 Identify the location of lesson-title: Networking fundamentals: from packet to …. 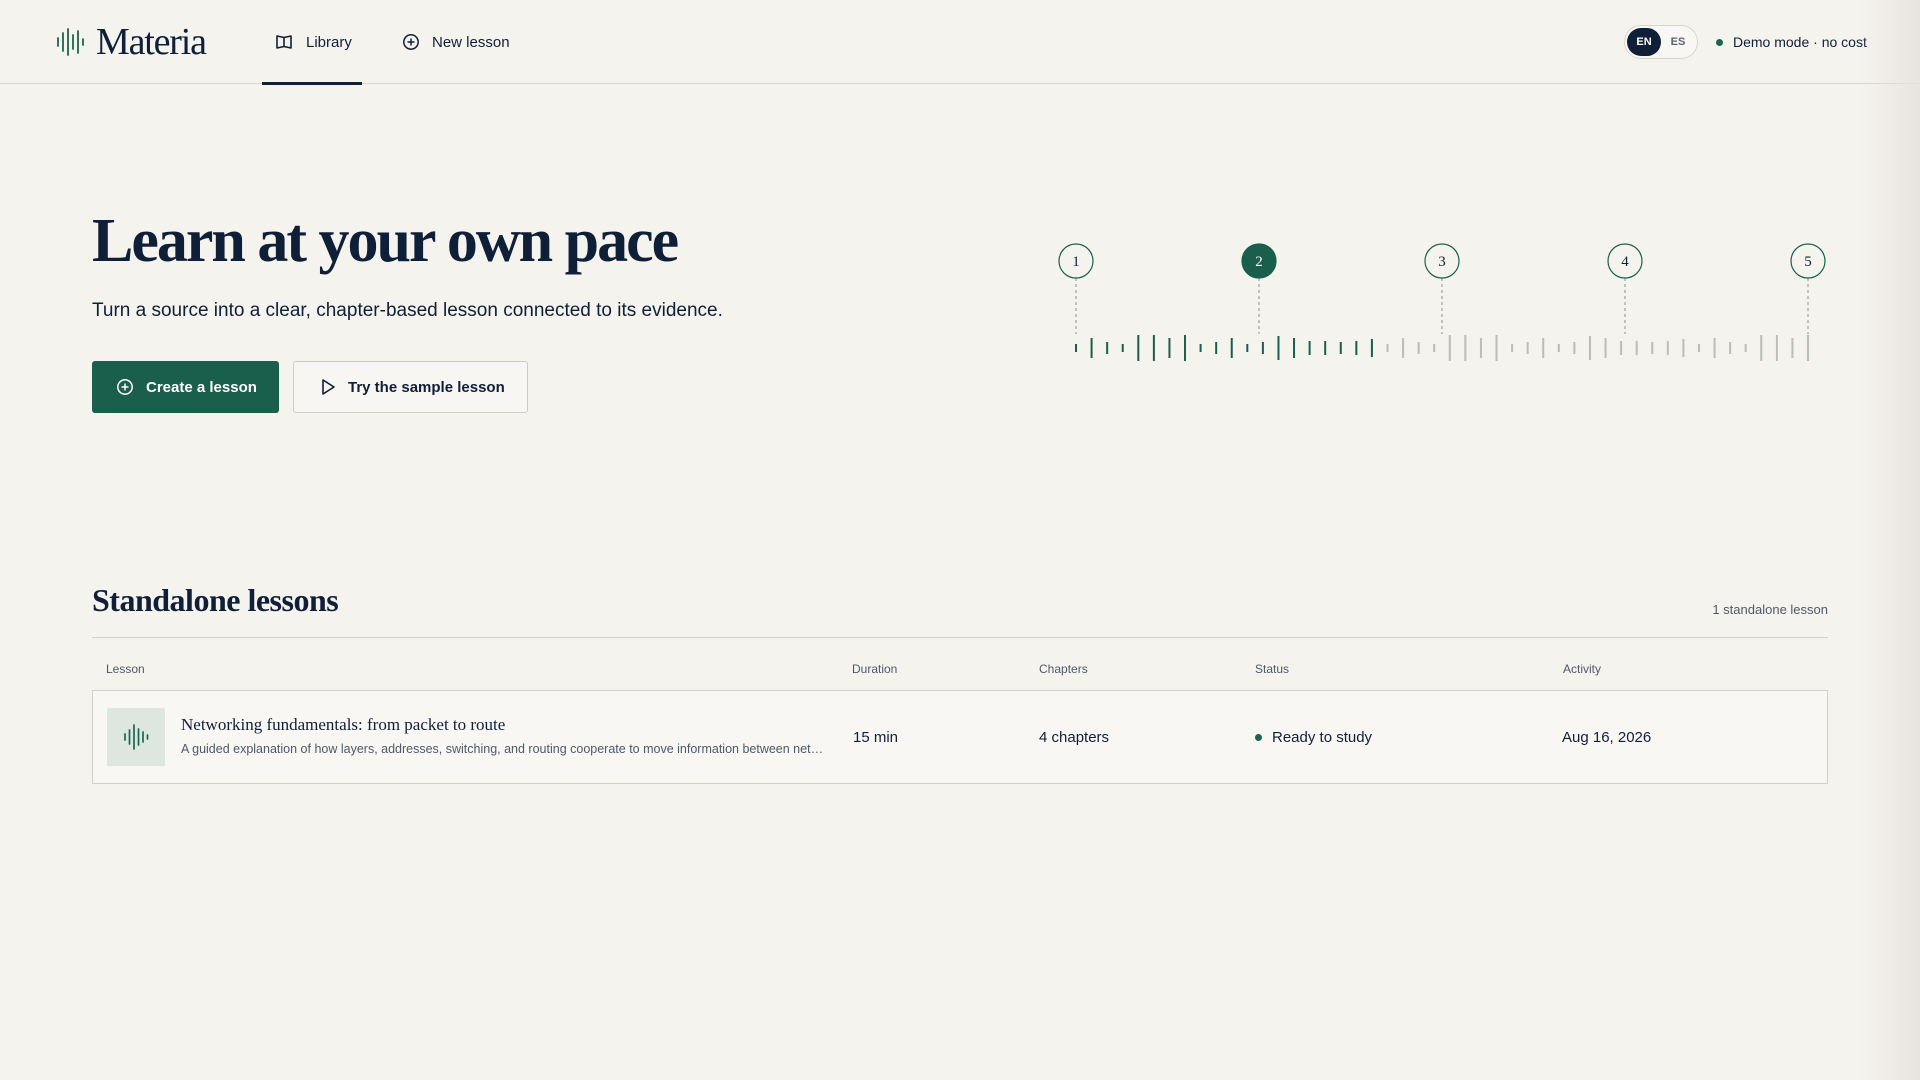
(343, 725).